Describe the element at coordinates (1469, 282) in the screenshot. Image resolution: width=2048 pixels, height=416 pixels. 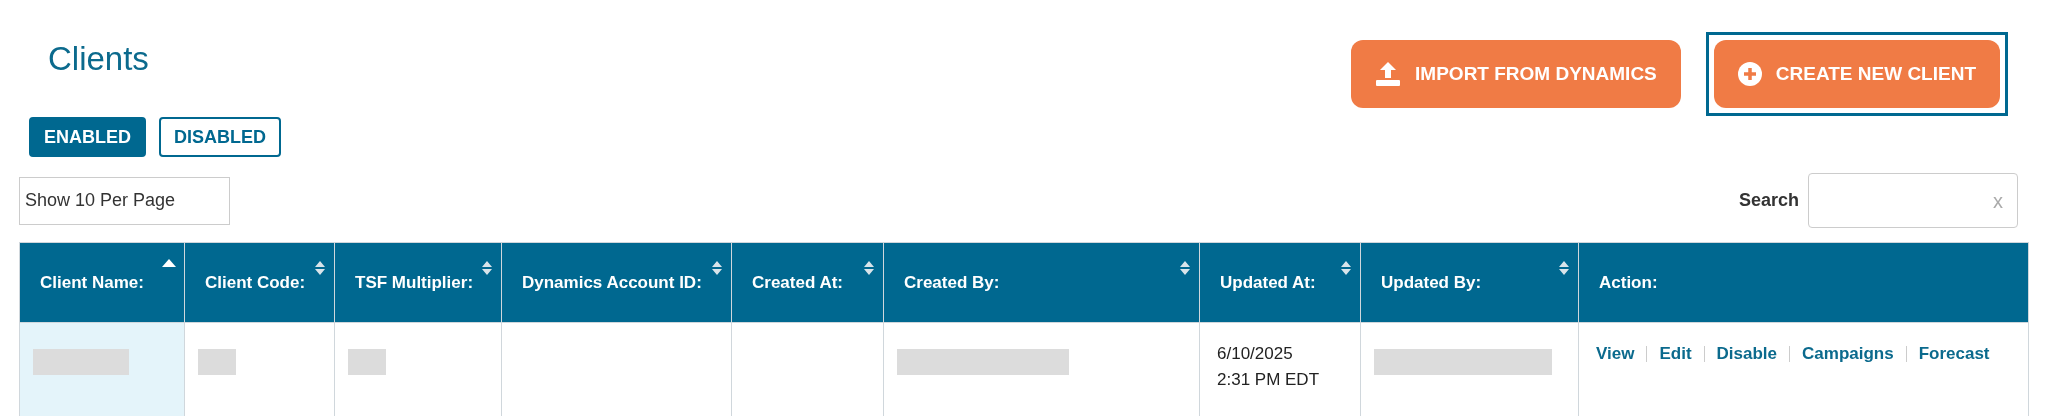
I see `column-header: Updated By:` at that location.